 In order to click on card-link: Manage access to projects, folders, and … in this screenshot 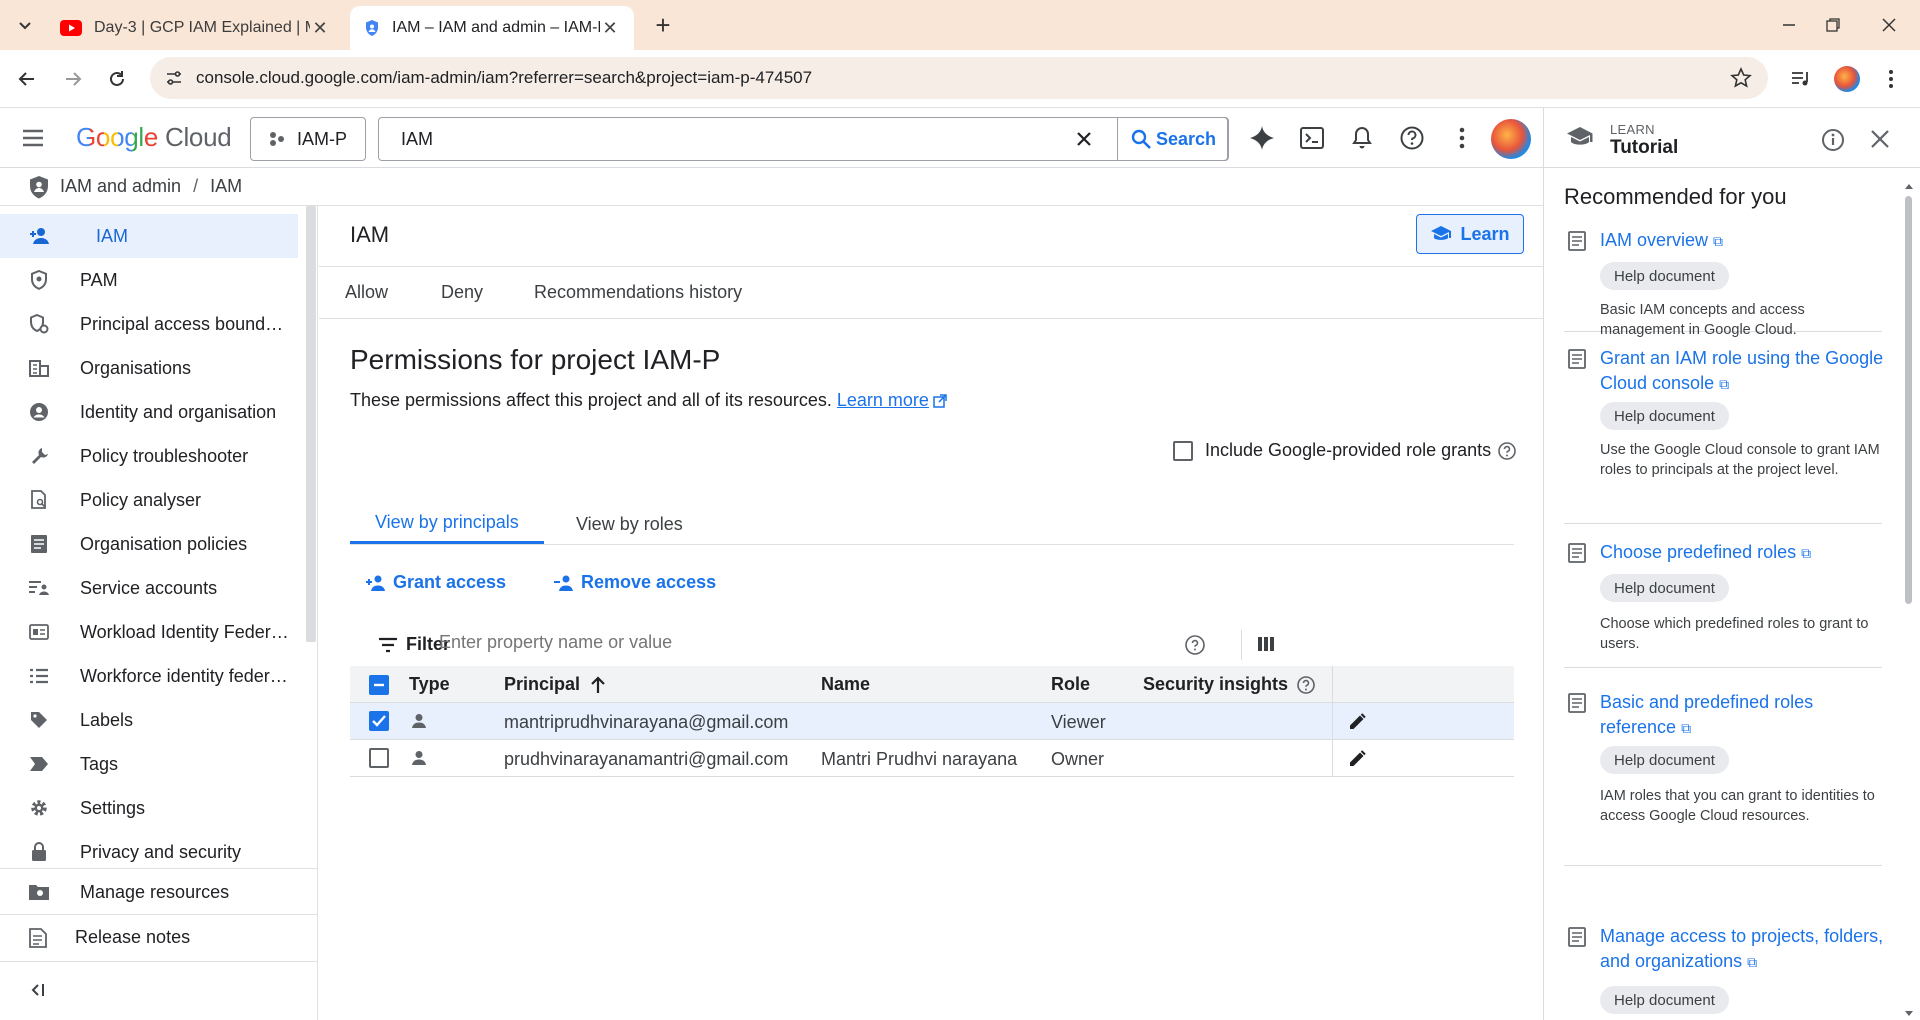, I will do `click(1745, 949)`.